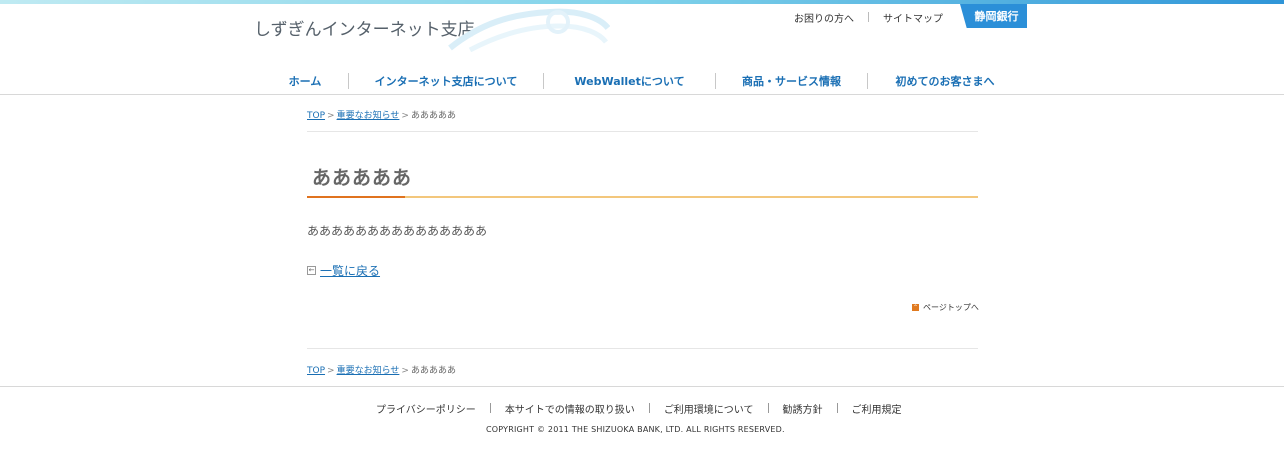  I want to click on footer-environment-link: ご利用環境について, so click(709, 408).